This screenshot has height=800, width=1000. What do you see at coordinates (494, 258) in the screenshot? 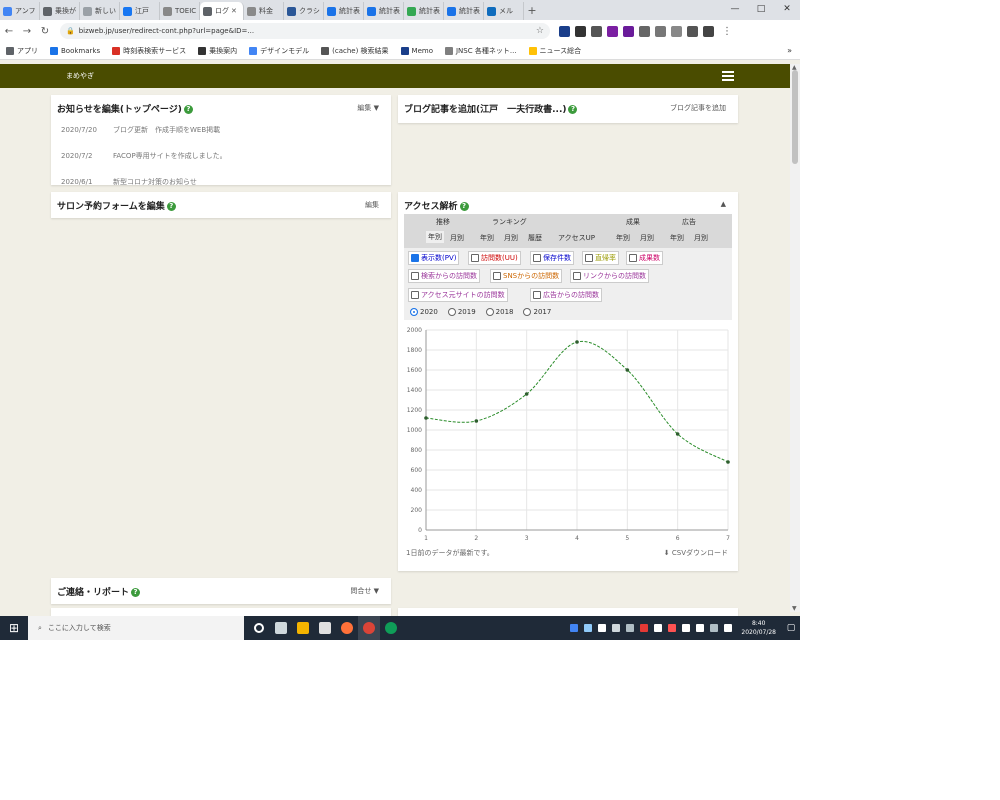
I see `metric-checkbox: 訪問数(UU)` at bounding box center [494, 258].